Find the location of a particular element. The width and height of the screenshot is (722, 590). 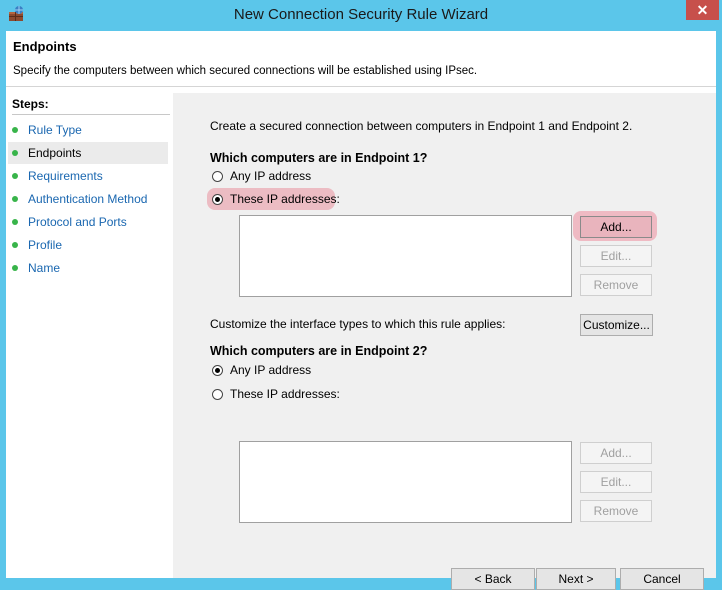

cancel-button: Cancel is located at coordinates (662, 579).